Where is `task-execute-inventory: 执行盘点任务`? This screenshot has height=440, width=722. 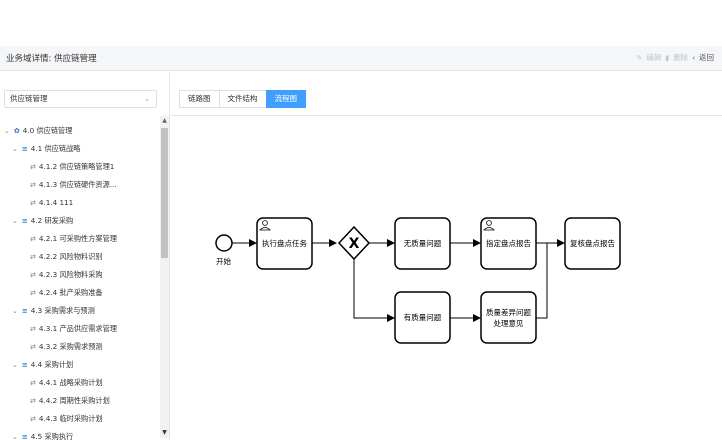 task-execute-inventory: 执行盘点任务 is located at coordinates (284, 243).